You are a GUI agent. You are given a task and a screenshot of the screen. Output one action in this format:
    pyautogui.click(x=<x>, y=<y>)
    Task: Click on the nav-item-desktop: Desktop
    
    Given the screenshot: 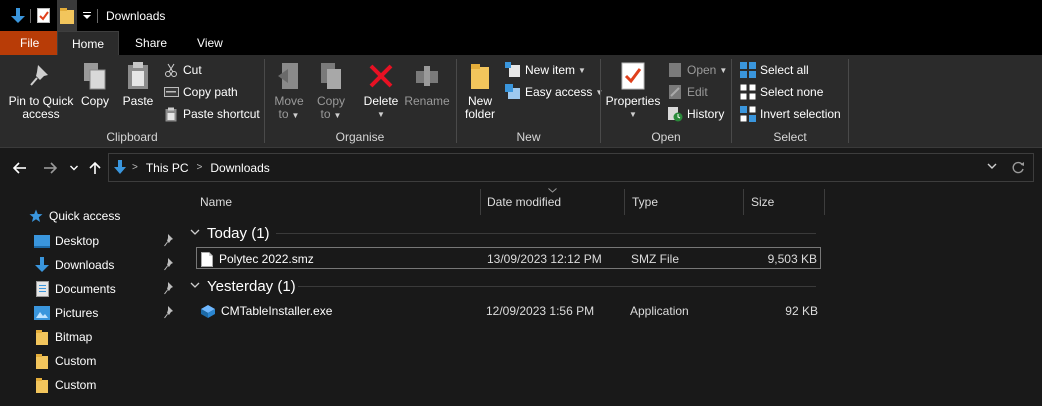 What is the action you would take?
    pyautogui.click(x=93, y=241)
    